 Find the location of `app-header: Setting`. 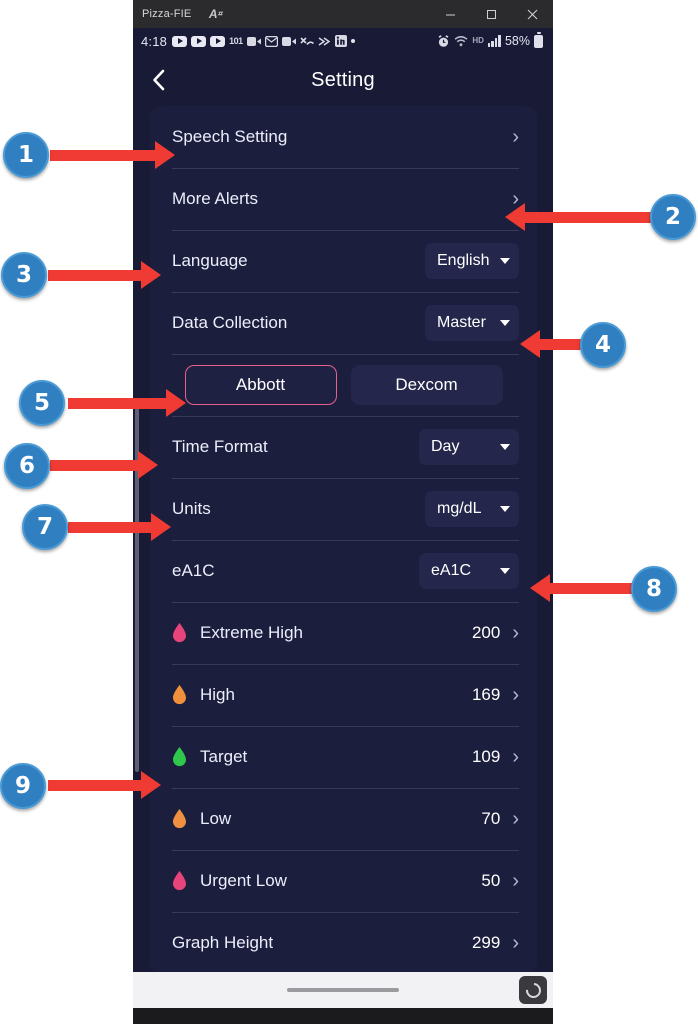

app-header: Setting is located at coordinates (343, 80).